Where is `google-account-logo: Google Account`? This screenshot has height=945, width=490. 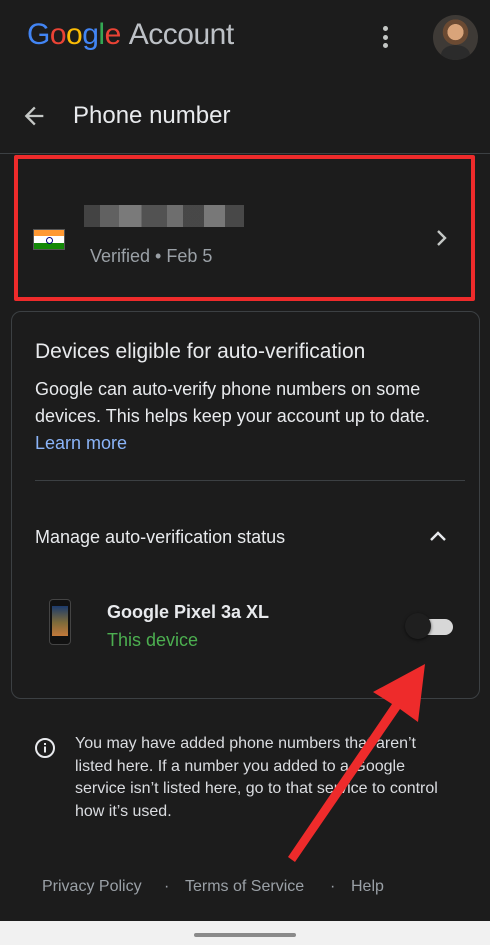
google-account-logo: Google Account is located at coordinates (130, 35).